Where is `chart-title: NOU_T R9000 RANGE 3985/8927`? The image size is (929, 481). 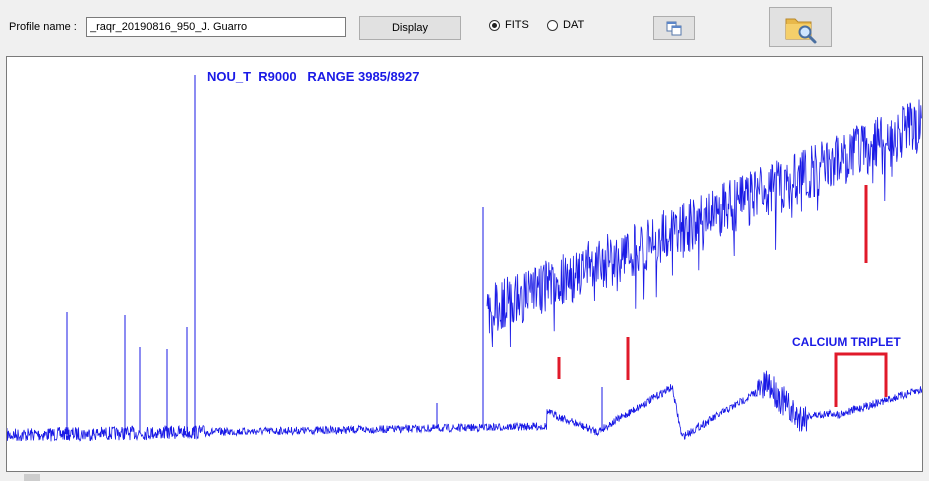 chart-title: NOU_T R9000 RANGE 3985/8927 is located at coordinates (313, 76).